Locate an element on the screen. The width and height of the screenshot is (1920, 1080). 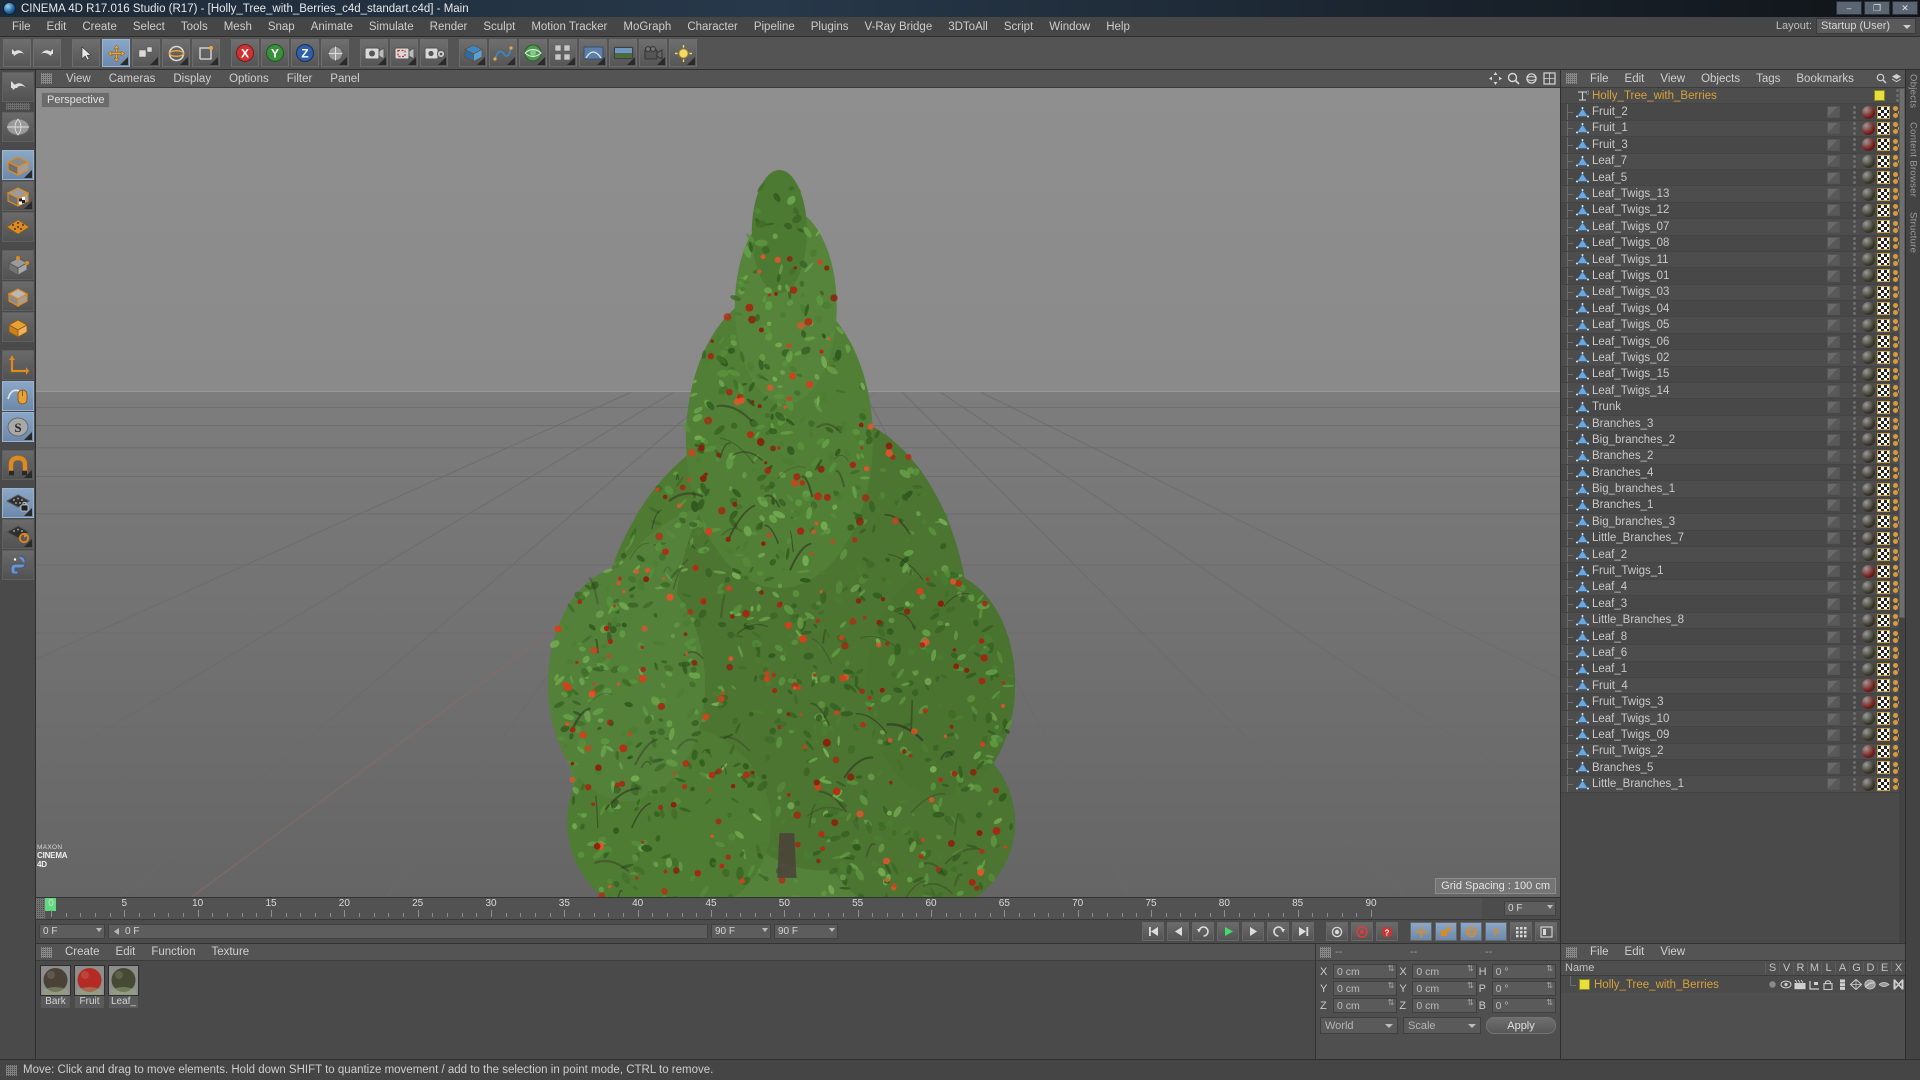
viewport-header-icons is located at coordinates (1522, 78).